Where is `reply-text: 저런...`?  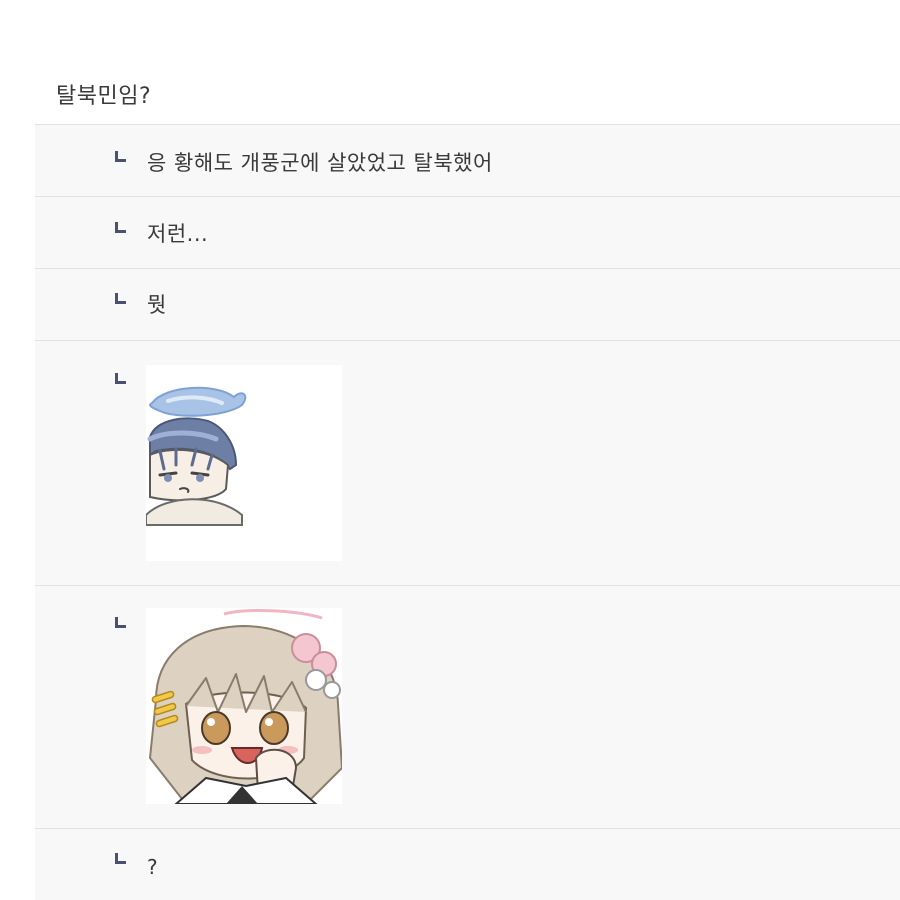
reply-text: 저런... is located at coordinates (178, 234).